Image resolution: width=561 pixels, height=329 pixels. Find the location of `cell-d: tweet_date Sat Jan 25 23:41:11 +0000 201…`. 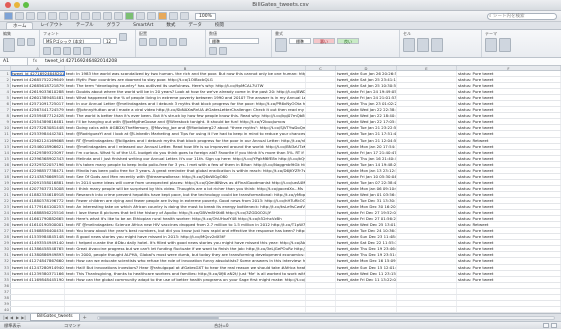

cell-d: tweet_date Sat Jan 25 23:41:11 +0000 201… is located at coordinates (366, 80).